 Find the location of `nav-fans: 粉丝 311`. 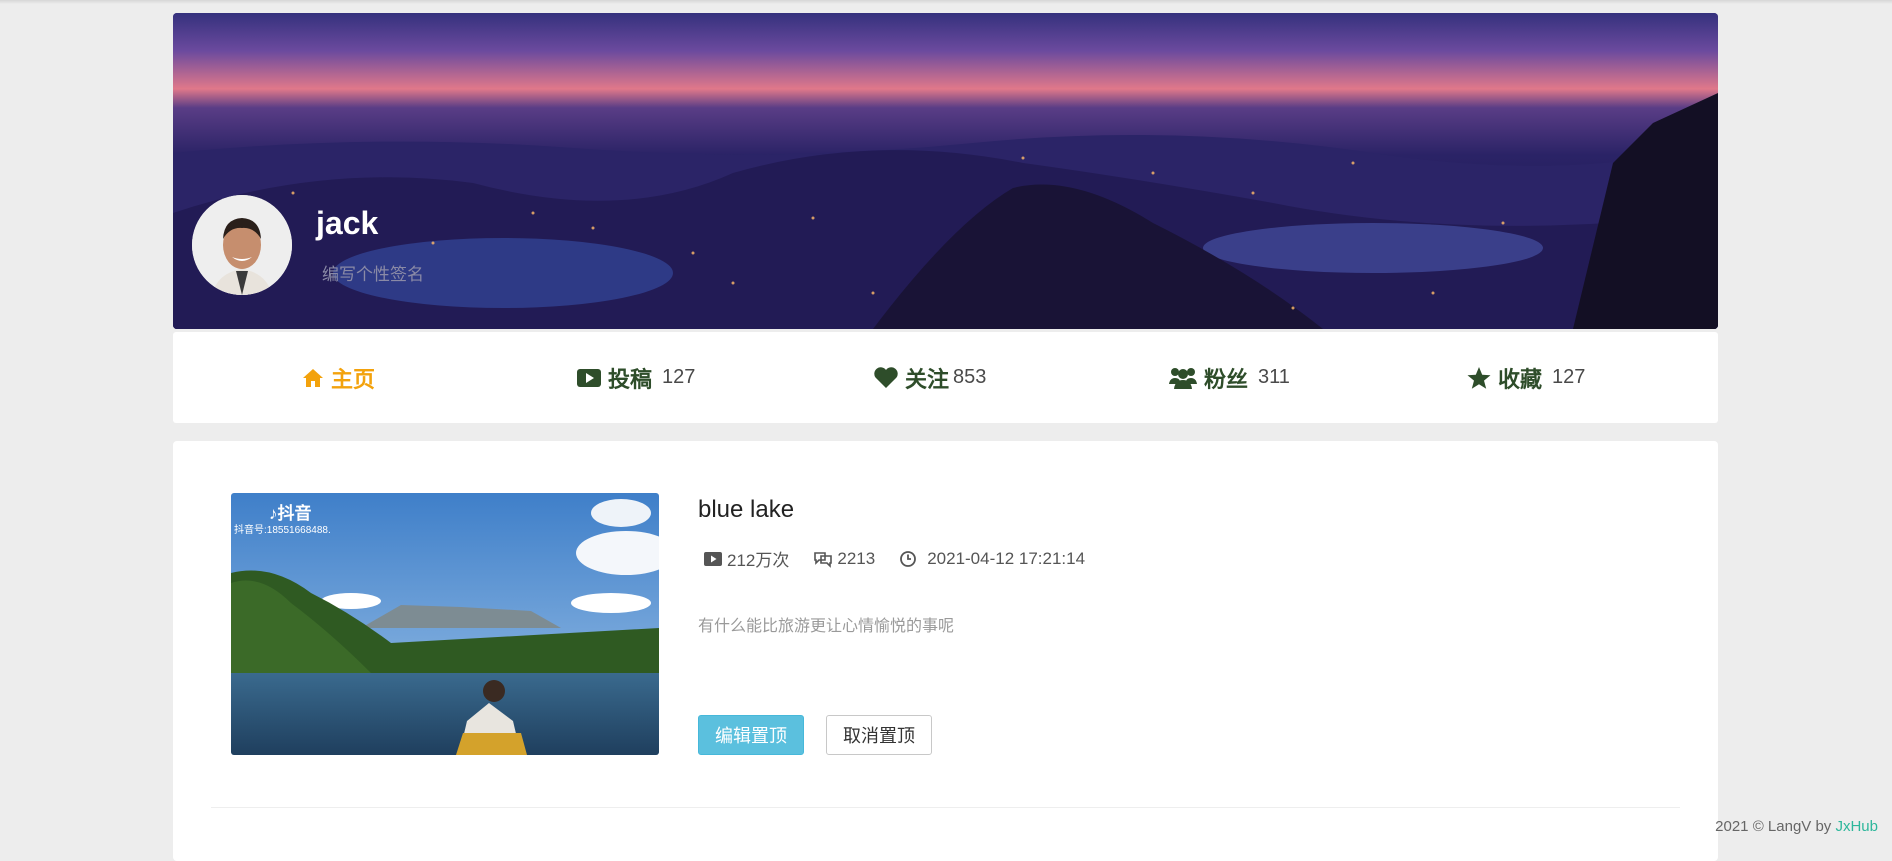

nav-fans: 粉丝 311 is located at coordinates (1229, 377).